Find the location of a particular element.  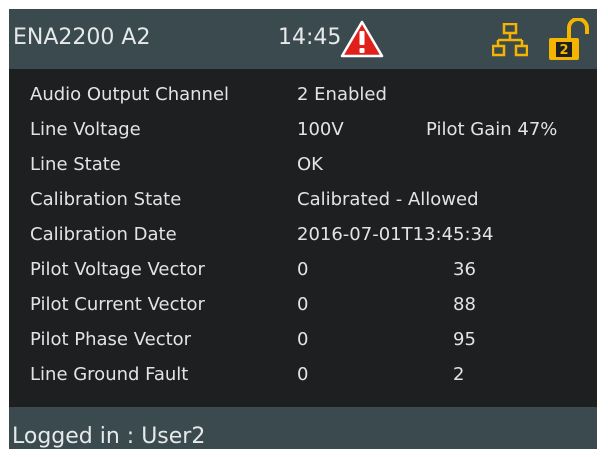

row-label: Pilot Current Vector is located at coordinates (117, 304).